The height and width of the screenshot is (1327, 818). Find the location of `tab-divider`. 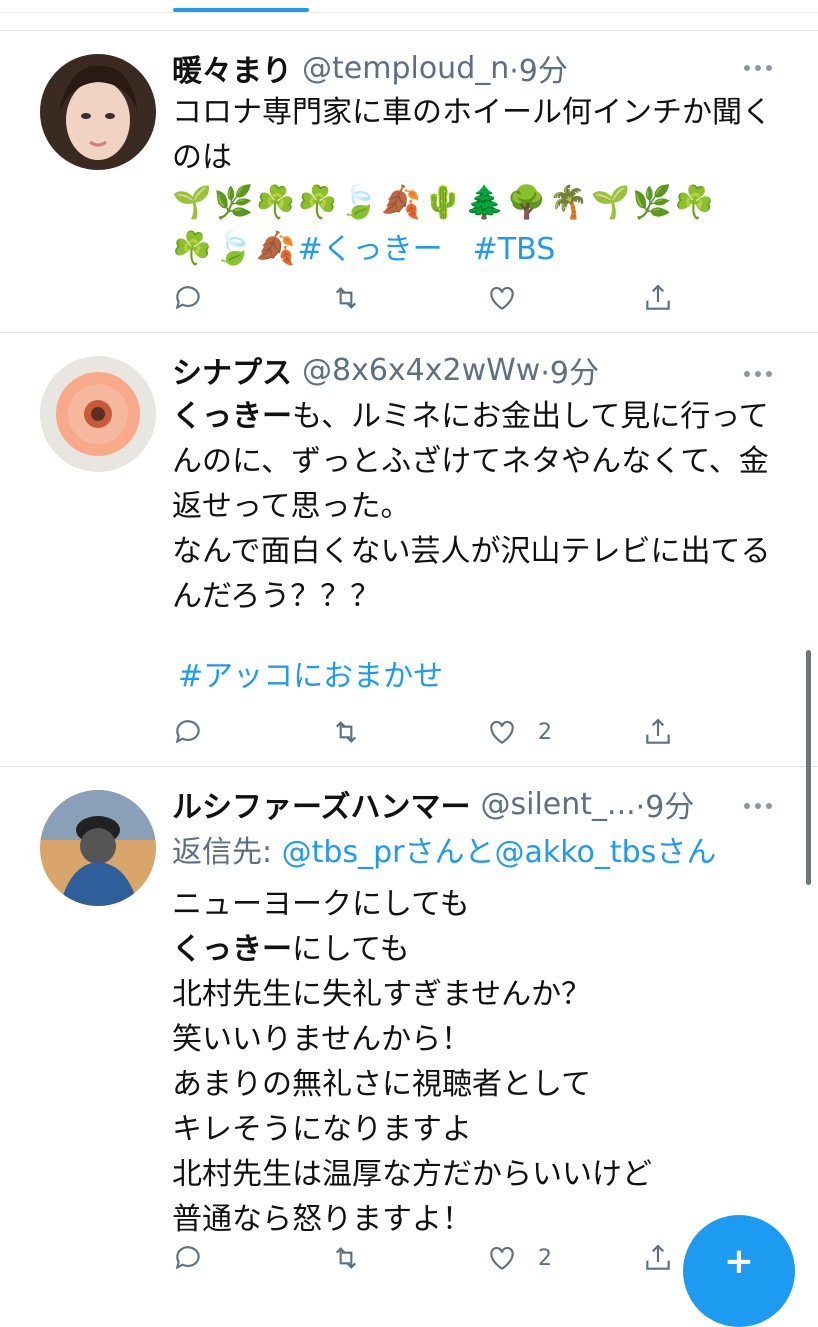

tab-divider is located at coordinates (409, 12).